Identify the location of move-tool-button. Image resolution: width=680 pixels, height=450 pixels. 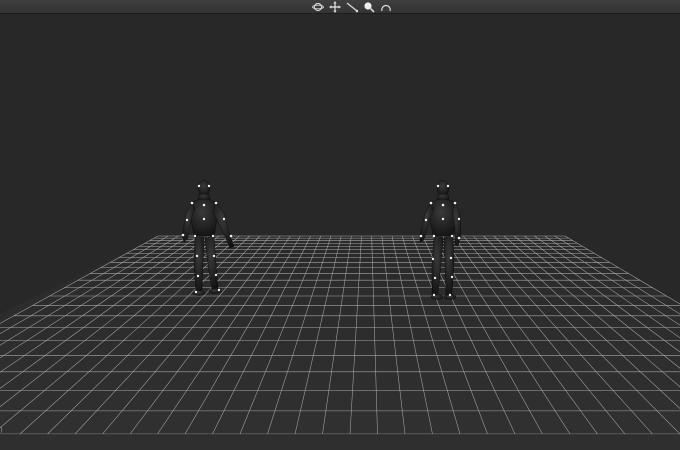
(335, 7).